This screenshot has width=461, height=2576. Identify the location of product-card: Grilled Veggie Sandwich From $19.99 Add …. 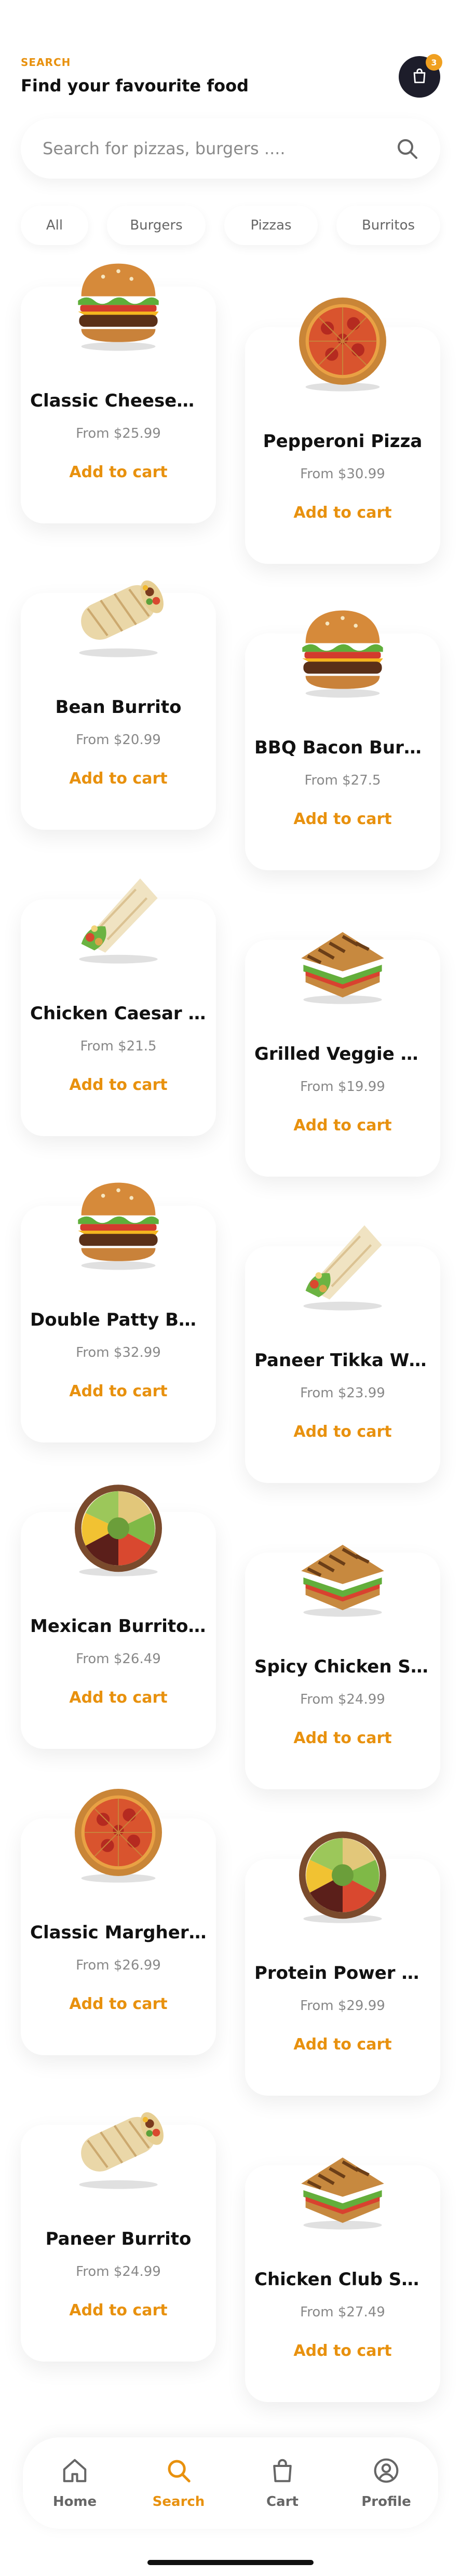
(342, 1054).